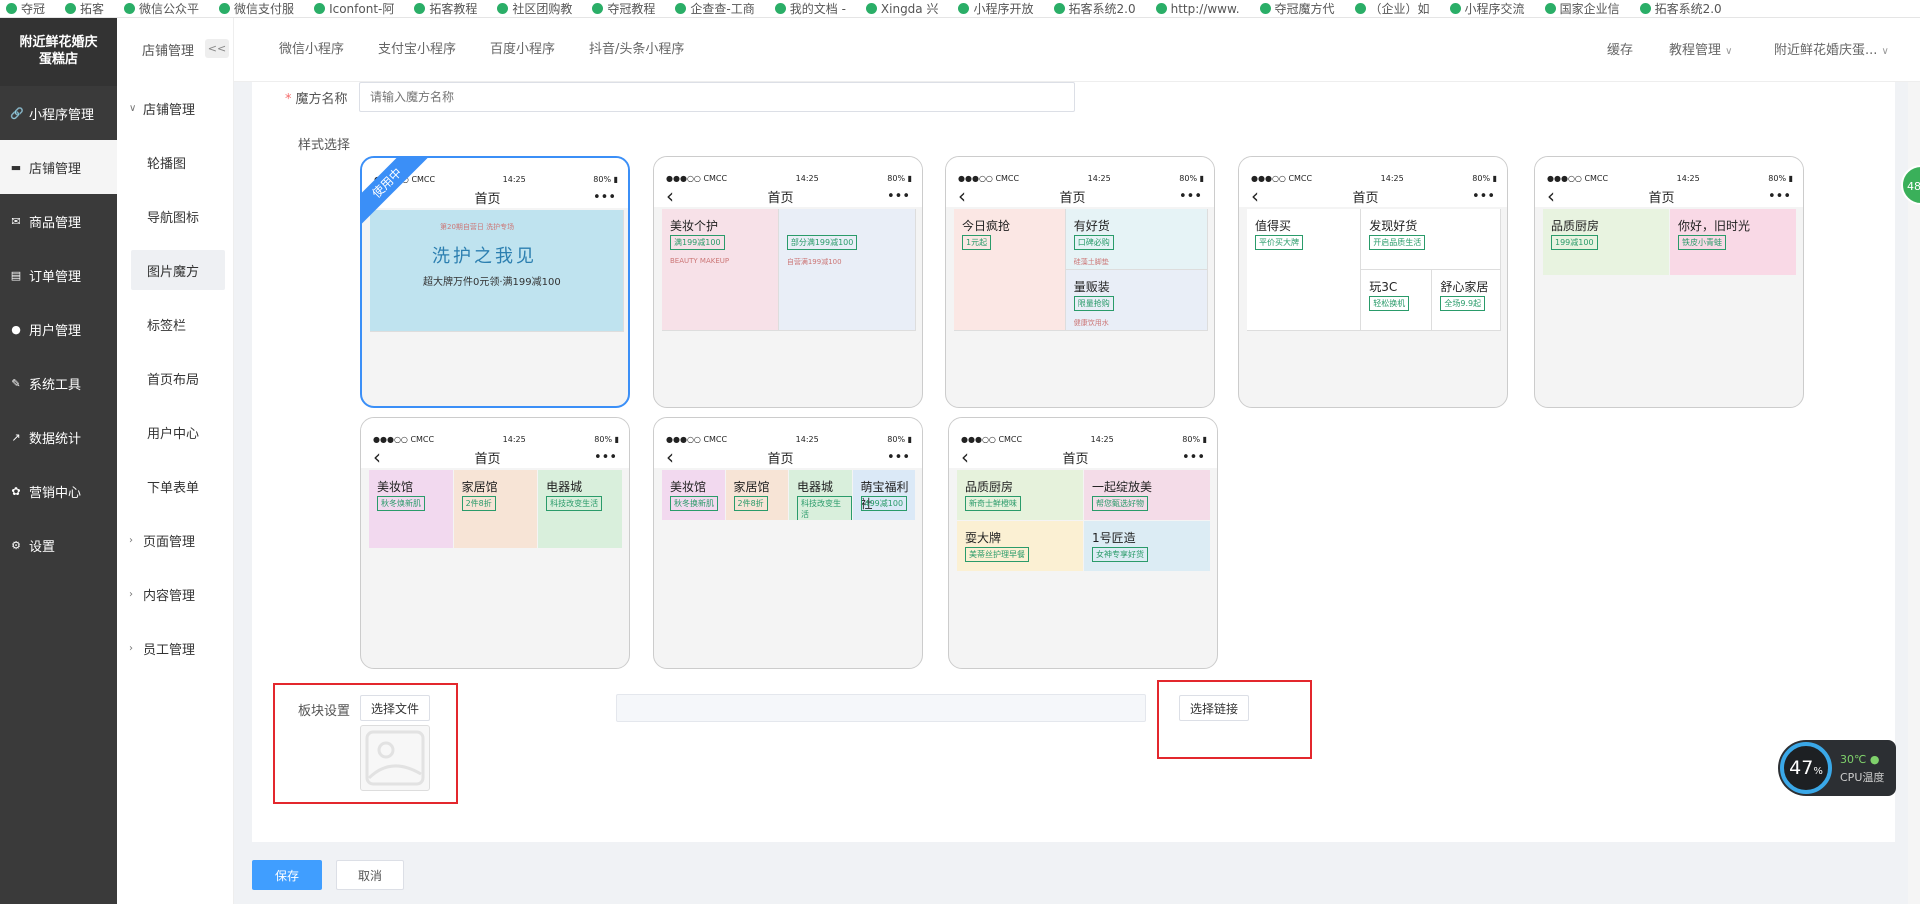 The width and height of the screenshot is (1920, 904). Describe the element at coordinates (531, 8) in the screenshot. I see `bookmark-item: 社区团购教` at that location.